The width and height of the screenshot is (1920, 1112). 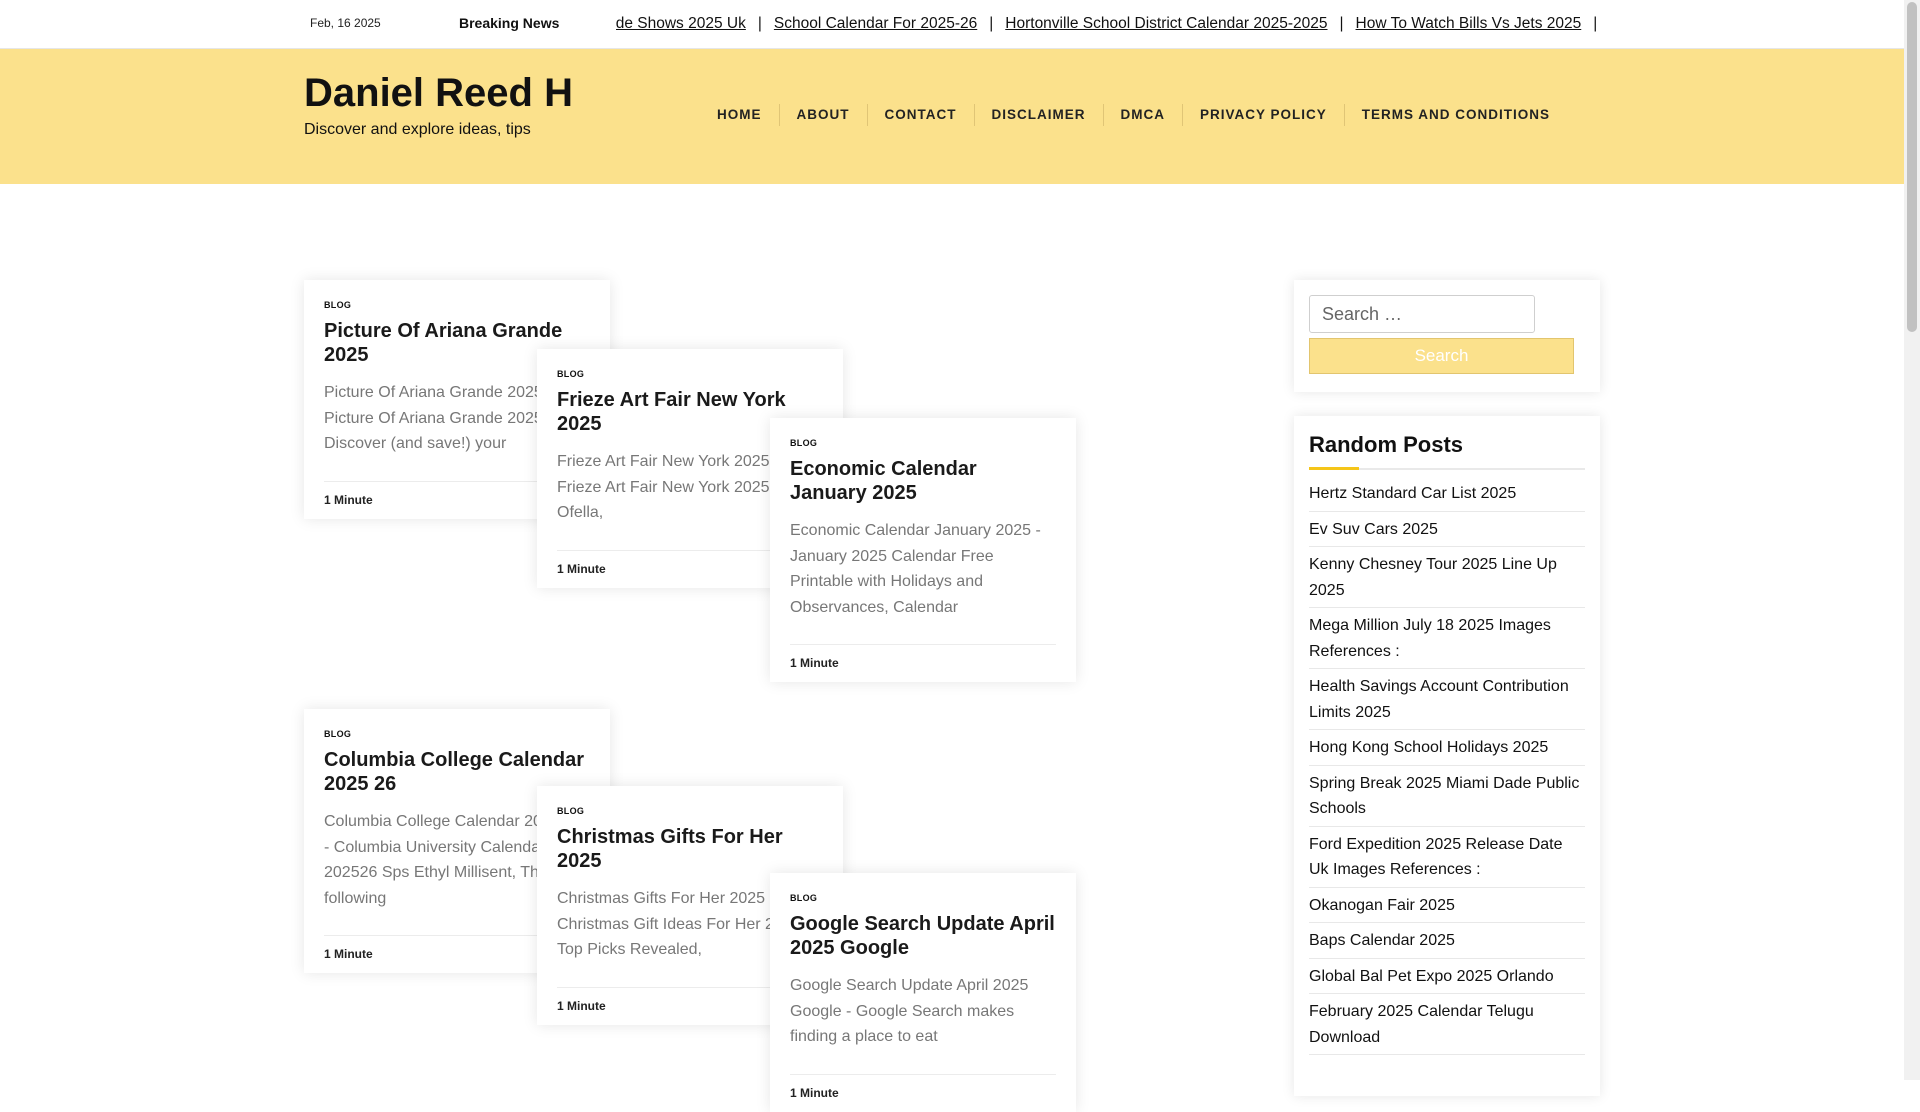 What do you see at coordinates (1421, 1024) in the screenshot?
I see `random-post-link: February 2025 Calendar Telugu Download` at bounding box center [1421, 1024].